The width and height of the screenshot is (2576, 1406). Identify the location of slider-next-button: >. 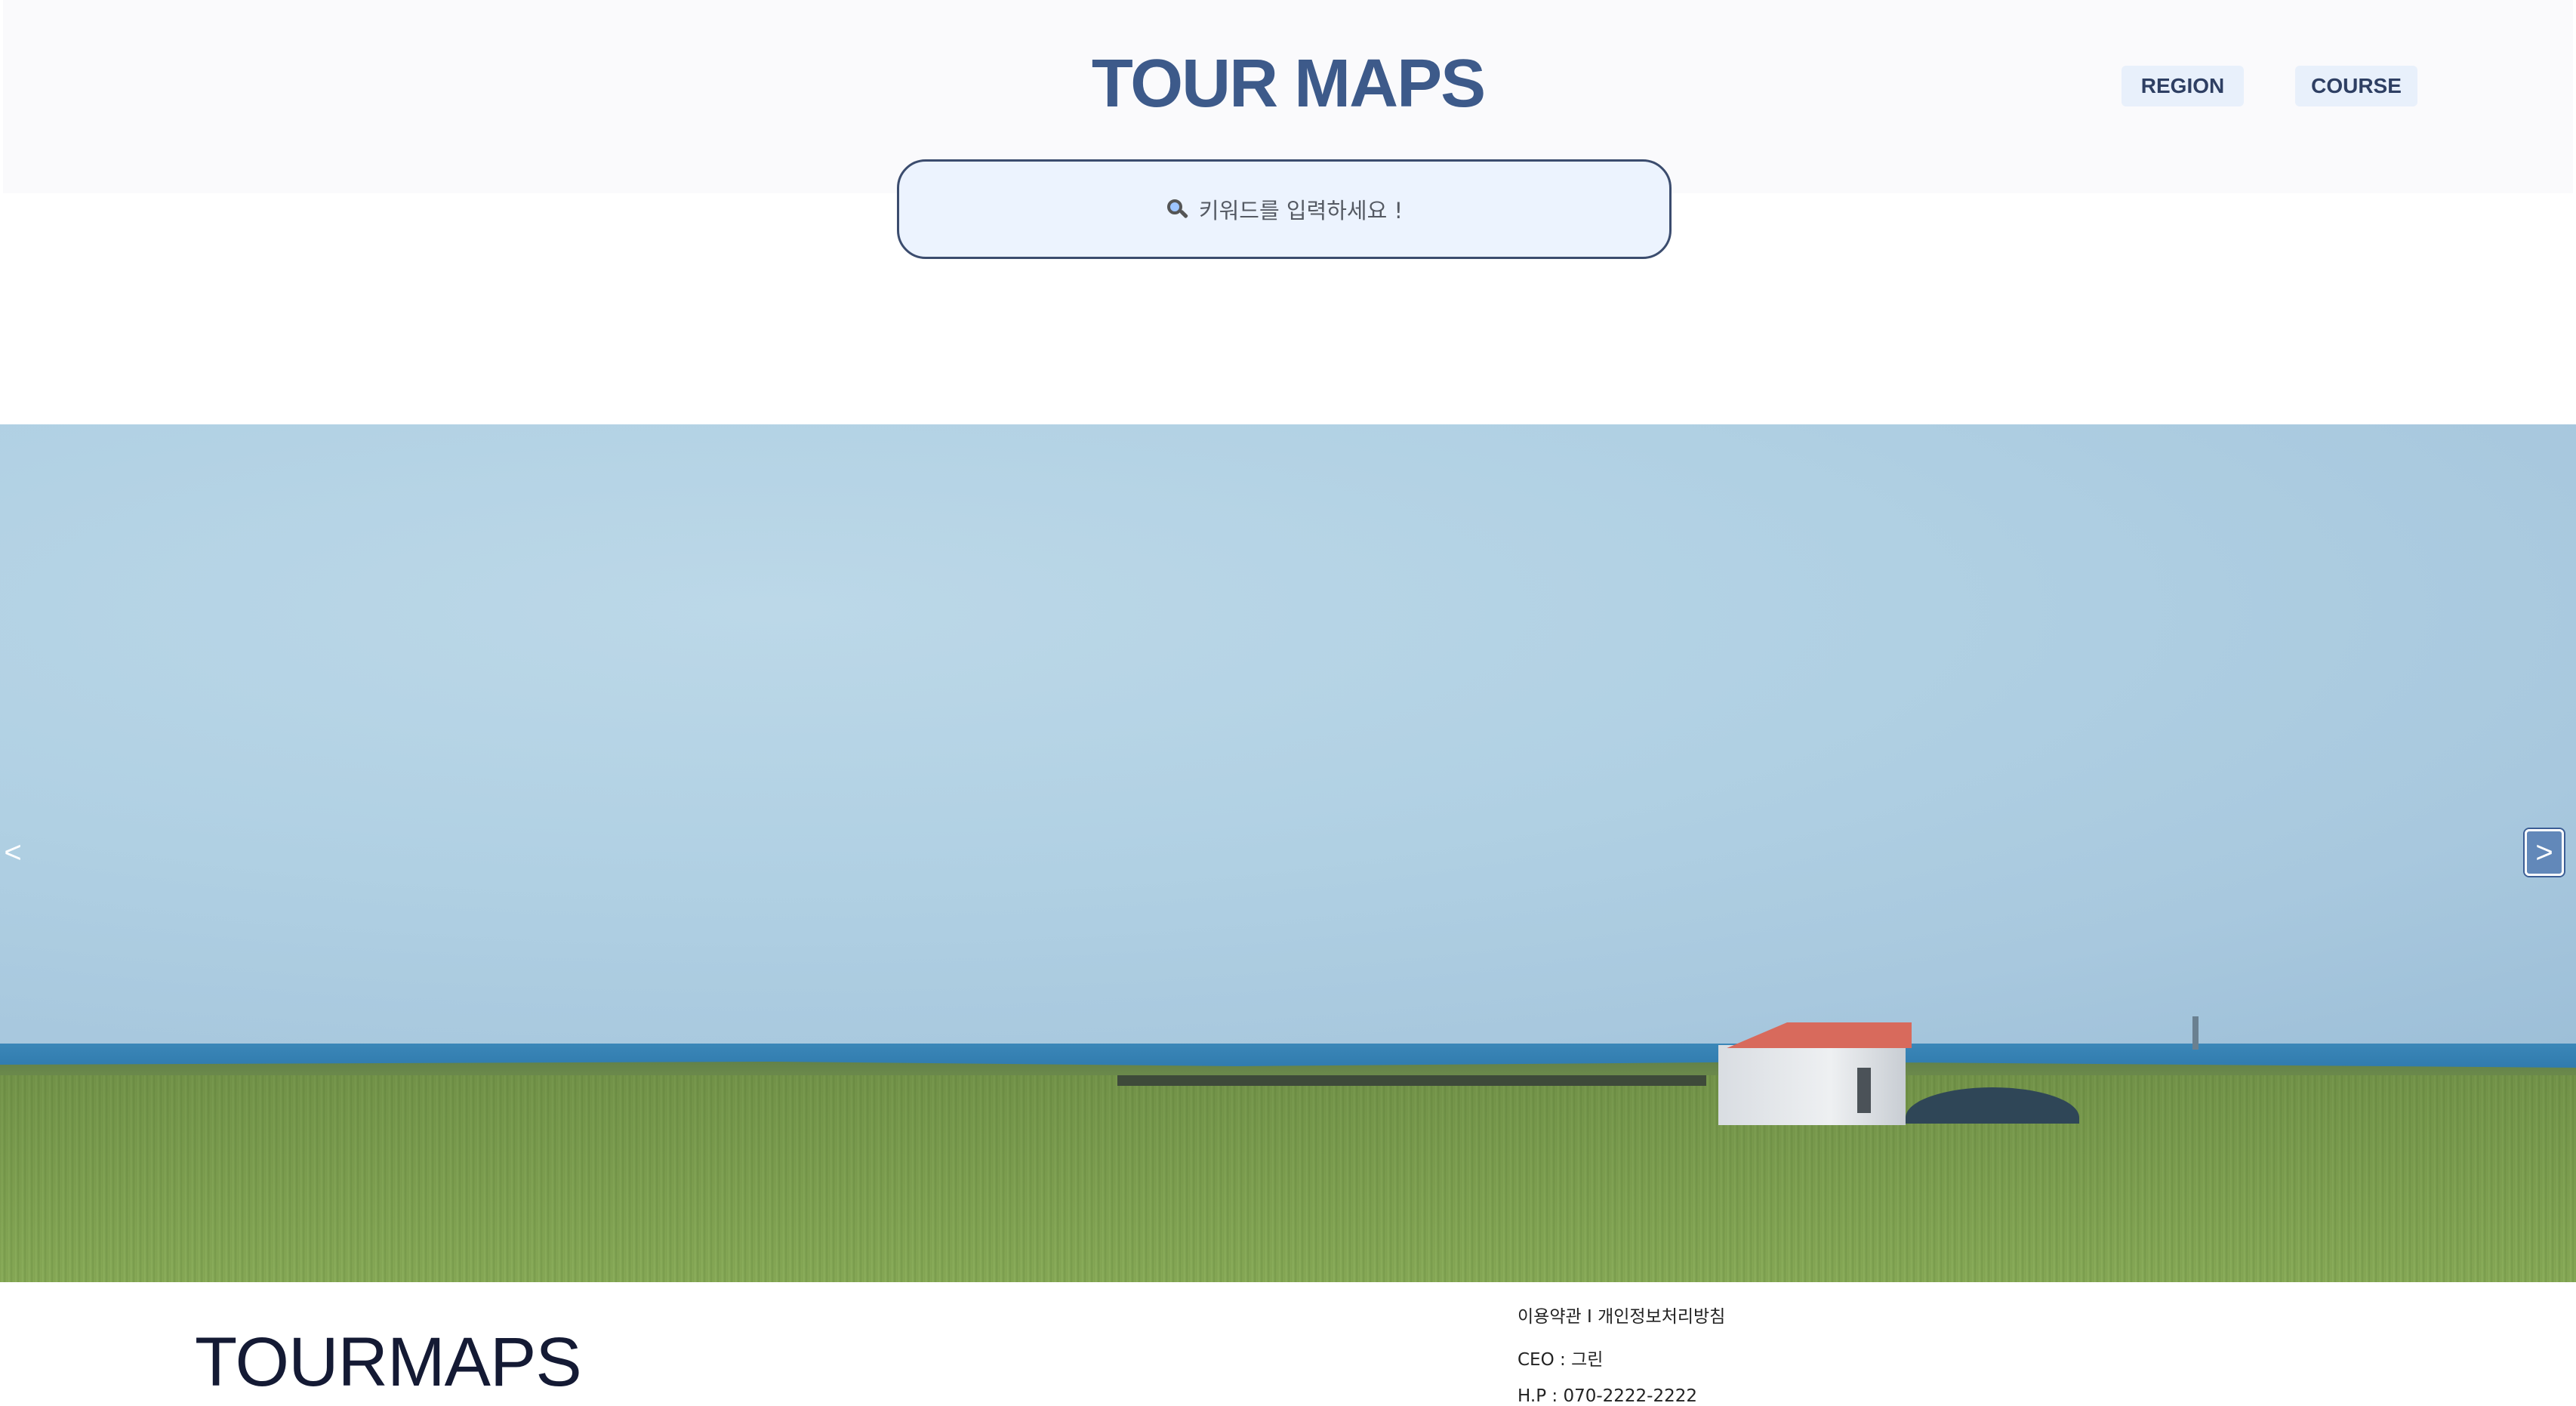
(2544, 852).